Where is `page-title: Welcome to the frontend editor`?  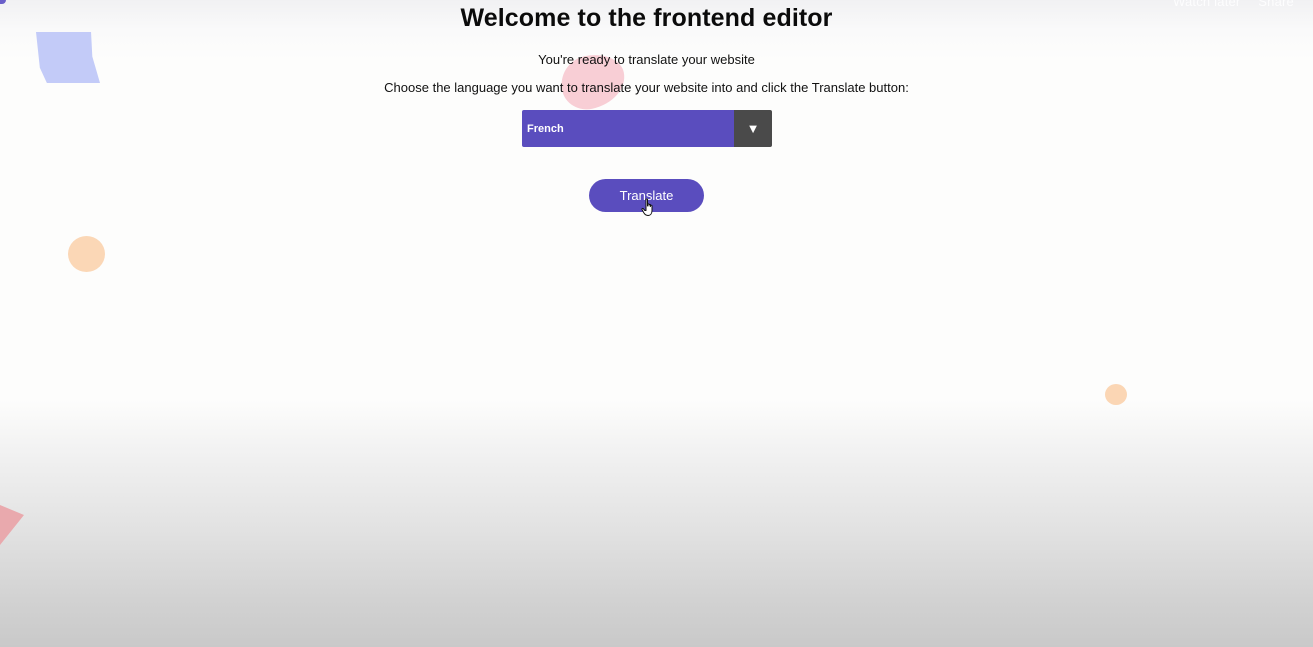 page-title: Welcome to the frontend editor is located at coordinates (646, 18).